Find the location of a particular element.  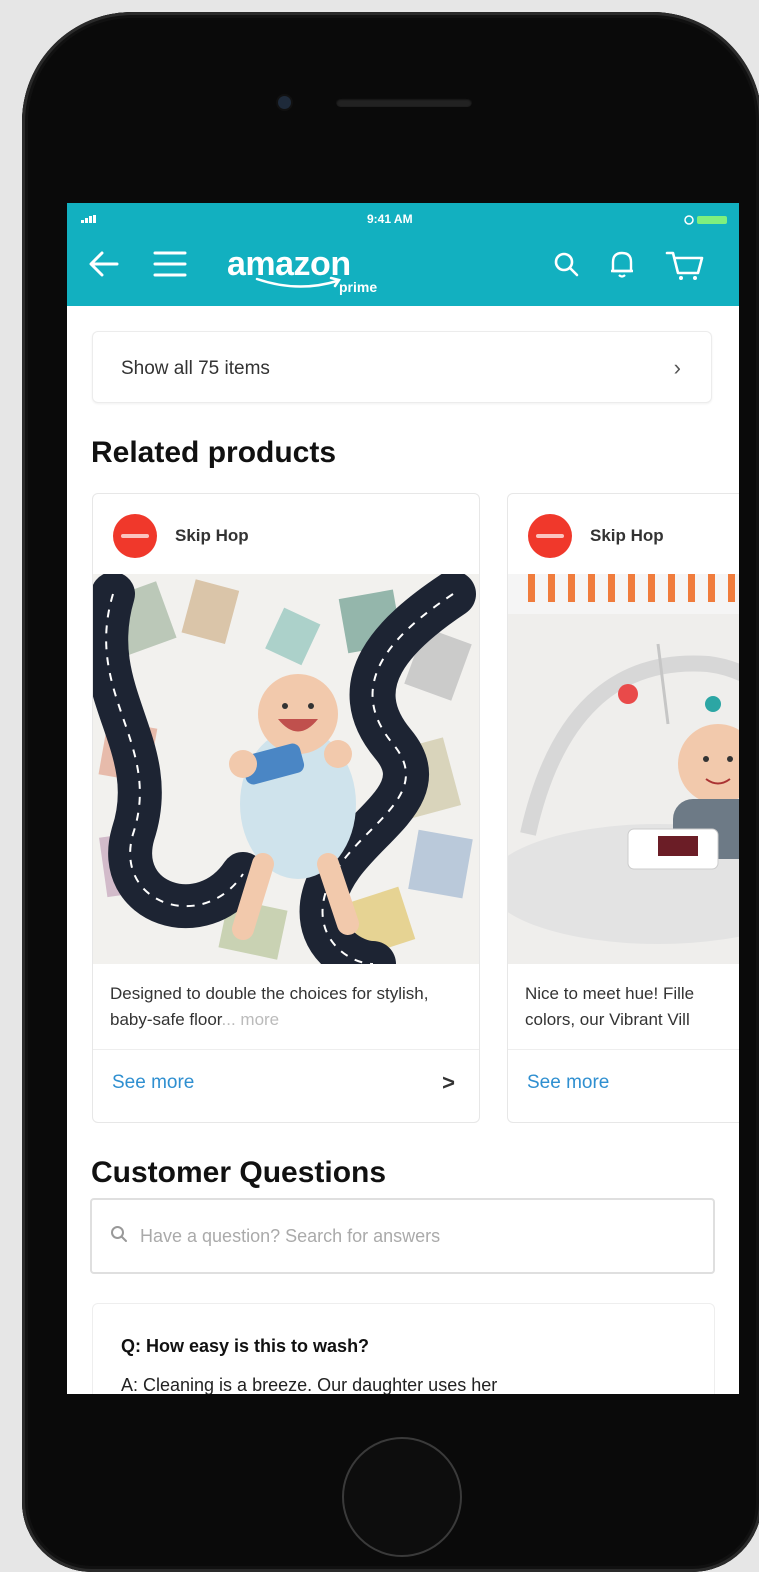

status-bar: 9:41 AM is located at coordinates (403, 217).